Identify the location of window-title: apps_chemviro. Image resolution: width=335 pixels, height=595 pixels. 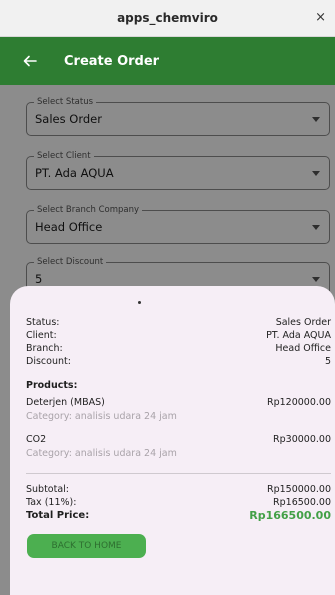
(167, 18).